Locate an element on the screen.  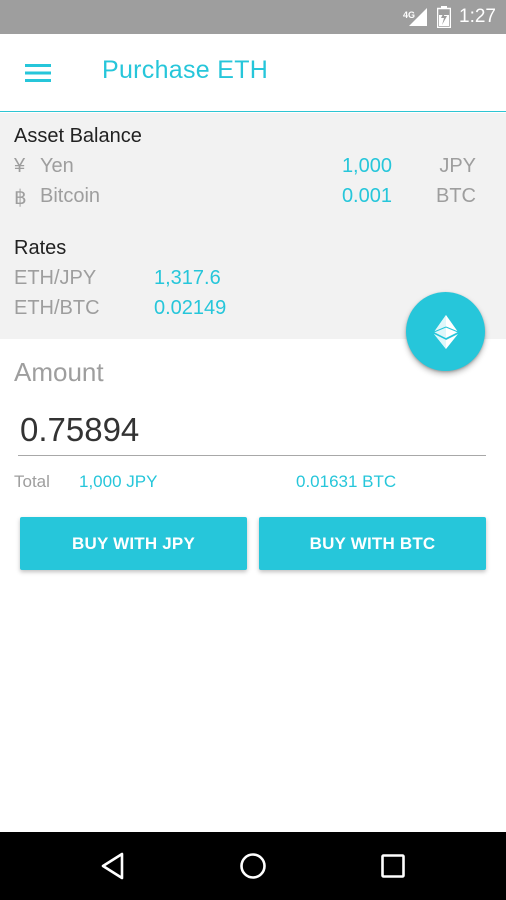
hamburger-menu-icon is located at coordinates (38, 73).